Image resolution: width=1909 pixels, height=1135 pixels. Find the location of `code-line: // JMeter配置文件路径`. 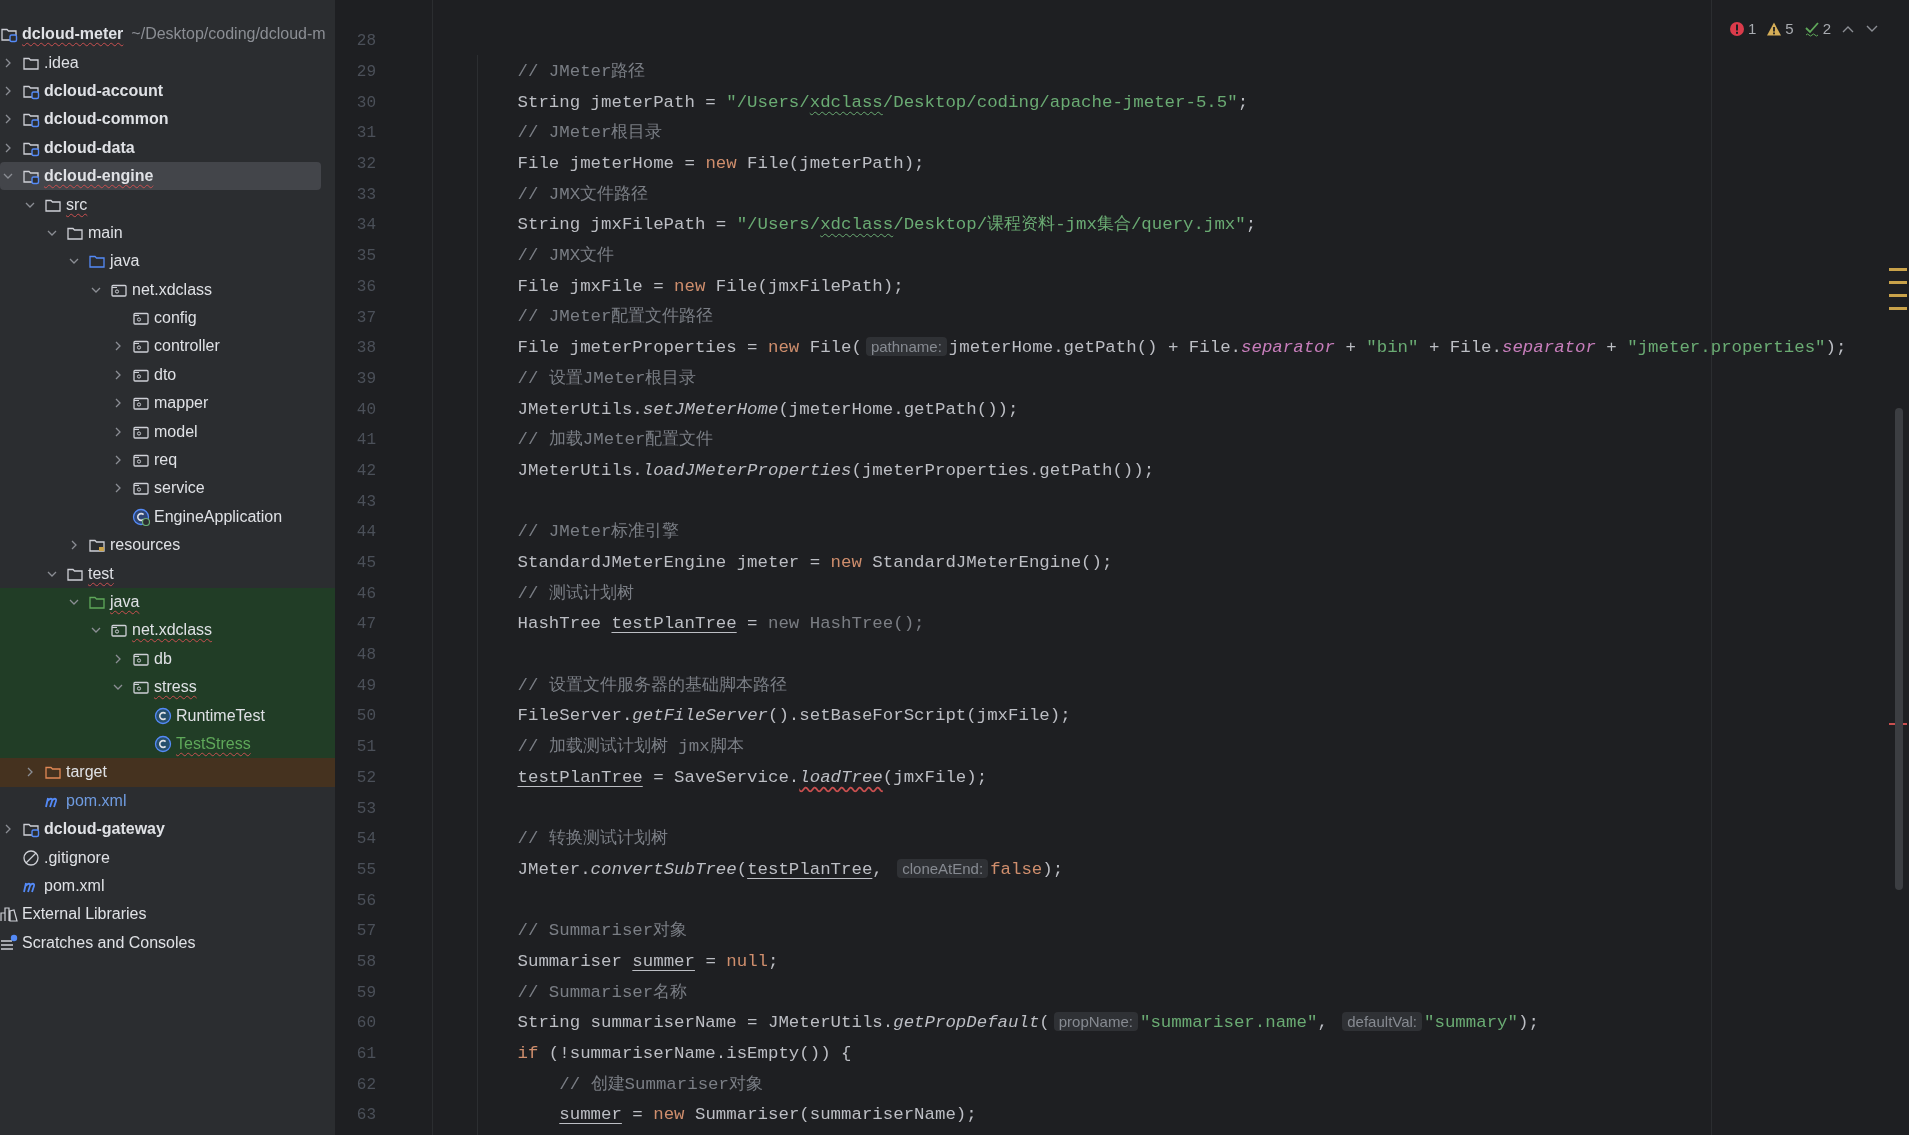

code-line: // JMeter配置文件路径 is located at coordinates (615, 317).